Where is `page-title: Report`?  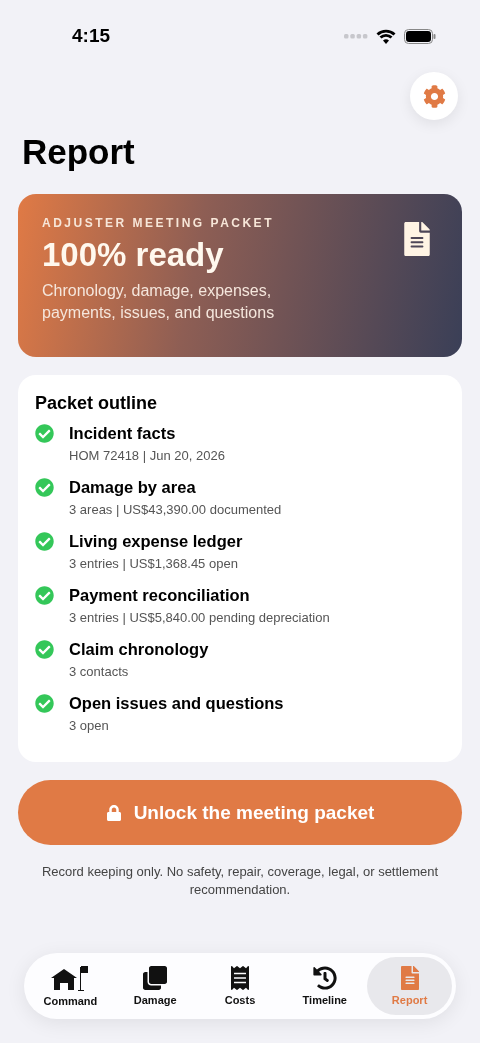 page-title: Report is located at coordinates (79, 152).